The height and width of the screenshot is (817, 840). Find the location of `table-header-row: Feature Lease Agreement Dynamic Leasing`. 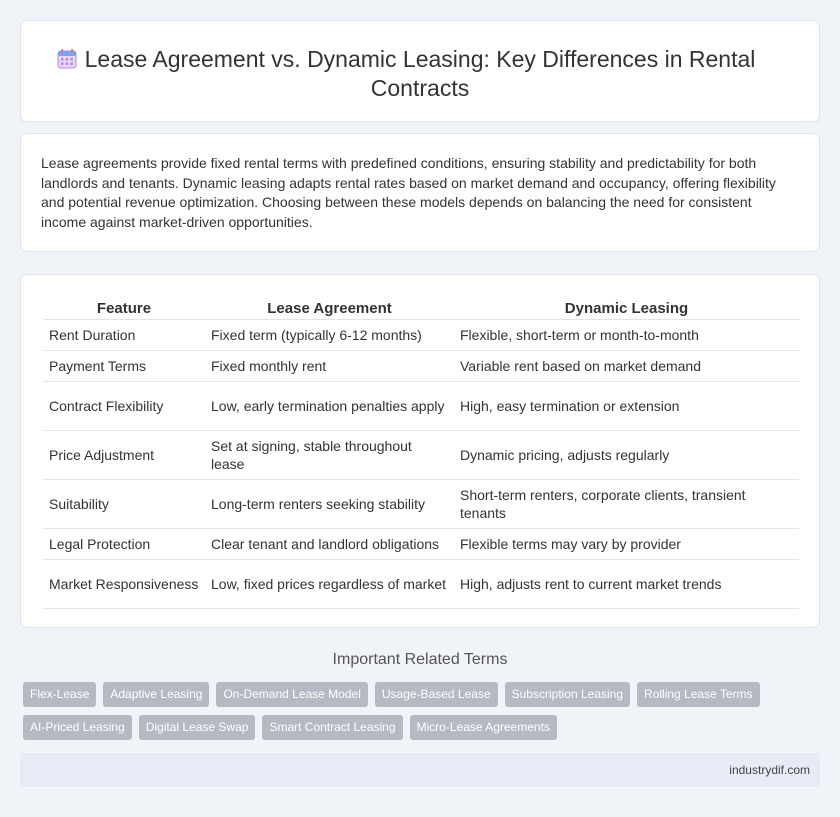

table-header-row: Feature Lease Agreement Dynamic Leasing is located at coordinates (421, 308).